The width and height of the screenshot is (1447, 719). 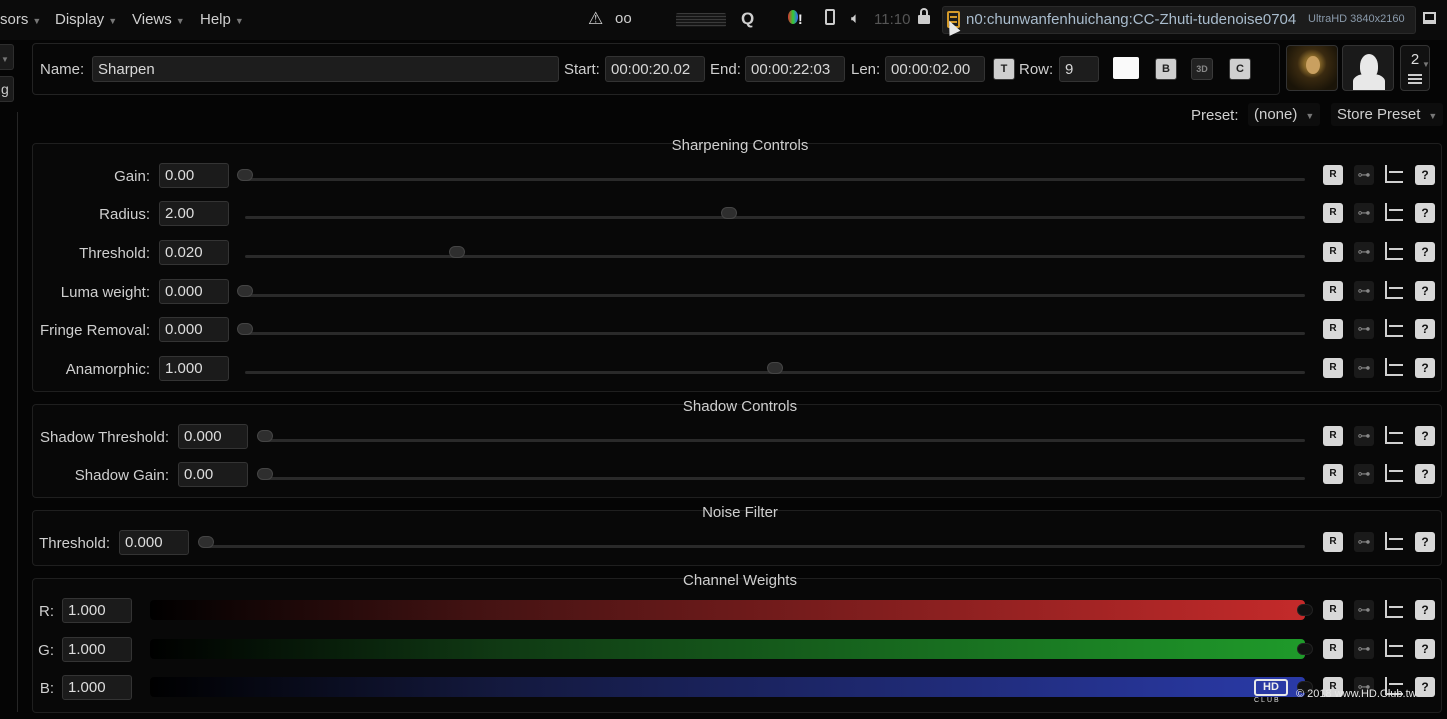 What do you see at coordinates (1312, 68) in the screenshot?
I see `source-thumbnail` at bounding box center [1312, 68].